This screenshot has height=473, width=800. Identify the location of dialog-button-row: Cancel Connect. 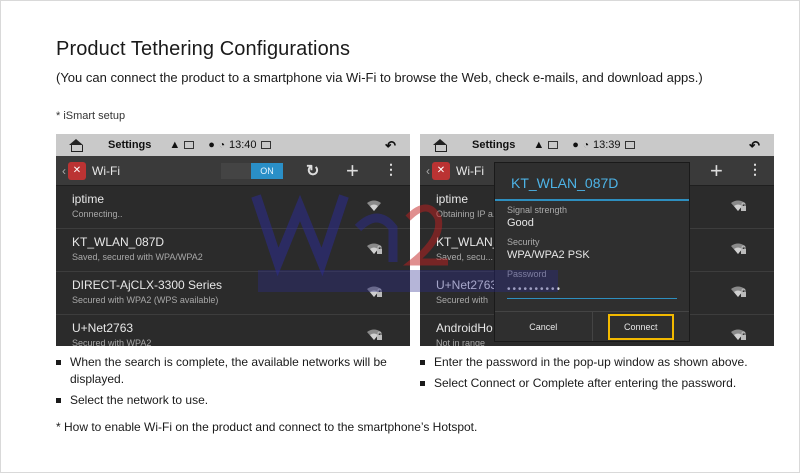
(592, 326).